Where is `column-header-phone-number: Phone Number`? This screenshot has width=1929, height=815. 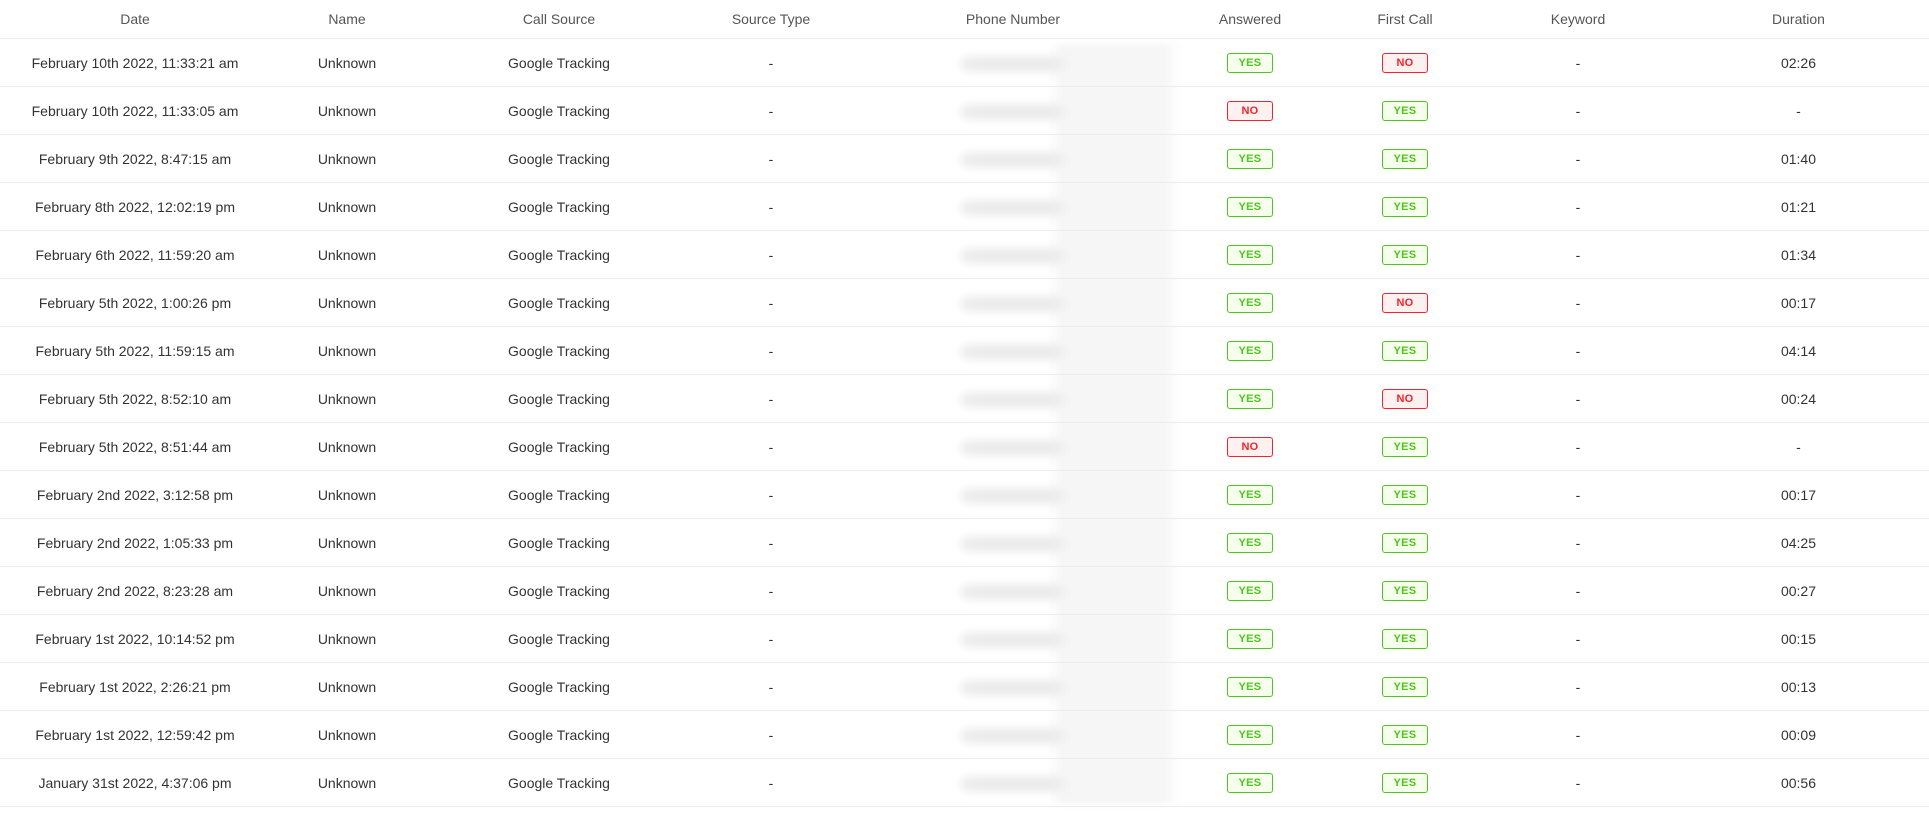
column-header-phone-number: Phone Number is located at coordinates (1013, 19).